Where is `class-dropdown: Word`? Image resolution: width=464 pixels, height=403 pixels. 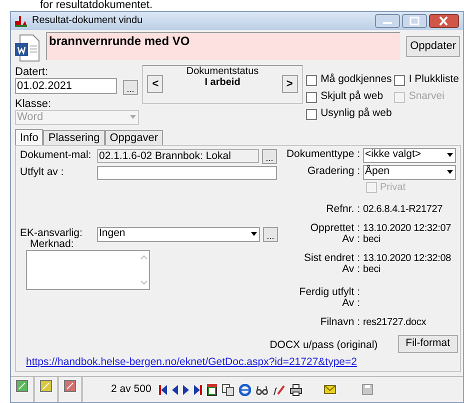 class-dropdown: Word is located at coordinates (77, 117).